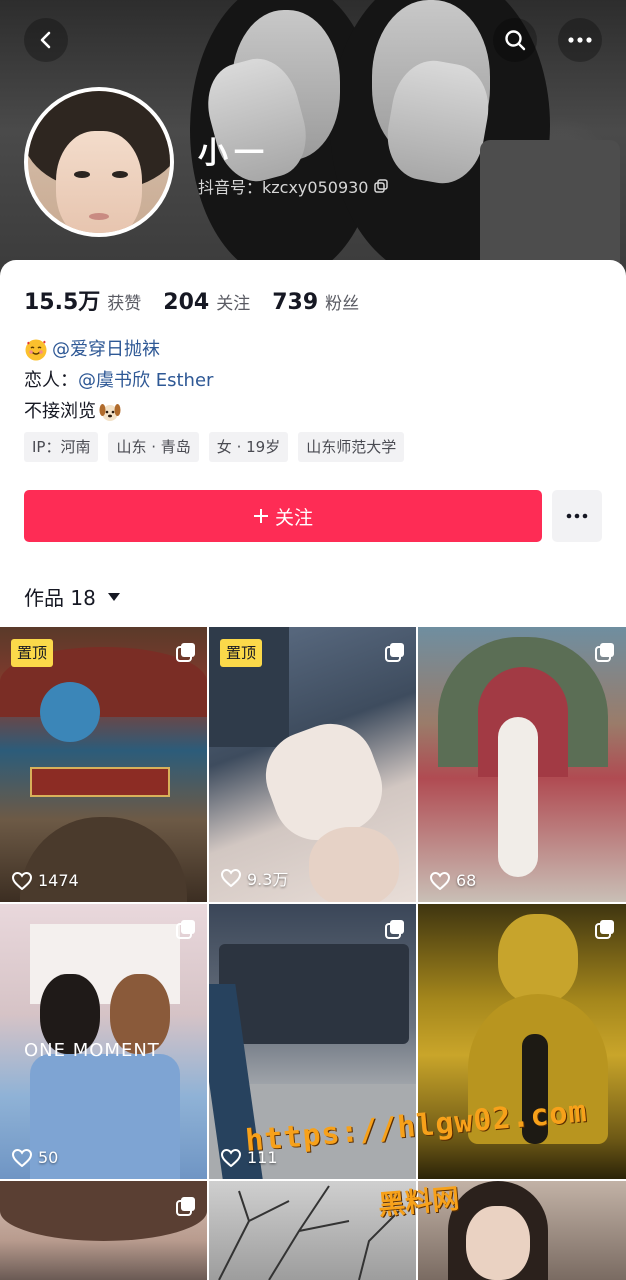 Image resolution: width=626 pixels, height=1280 pixels. What do you see at coordinates (62, 302) in the screenshot?
I see `stat-value: 15.5万` at bounding box center [62, 302].